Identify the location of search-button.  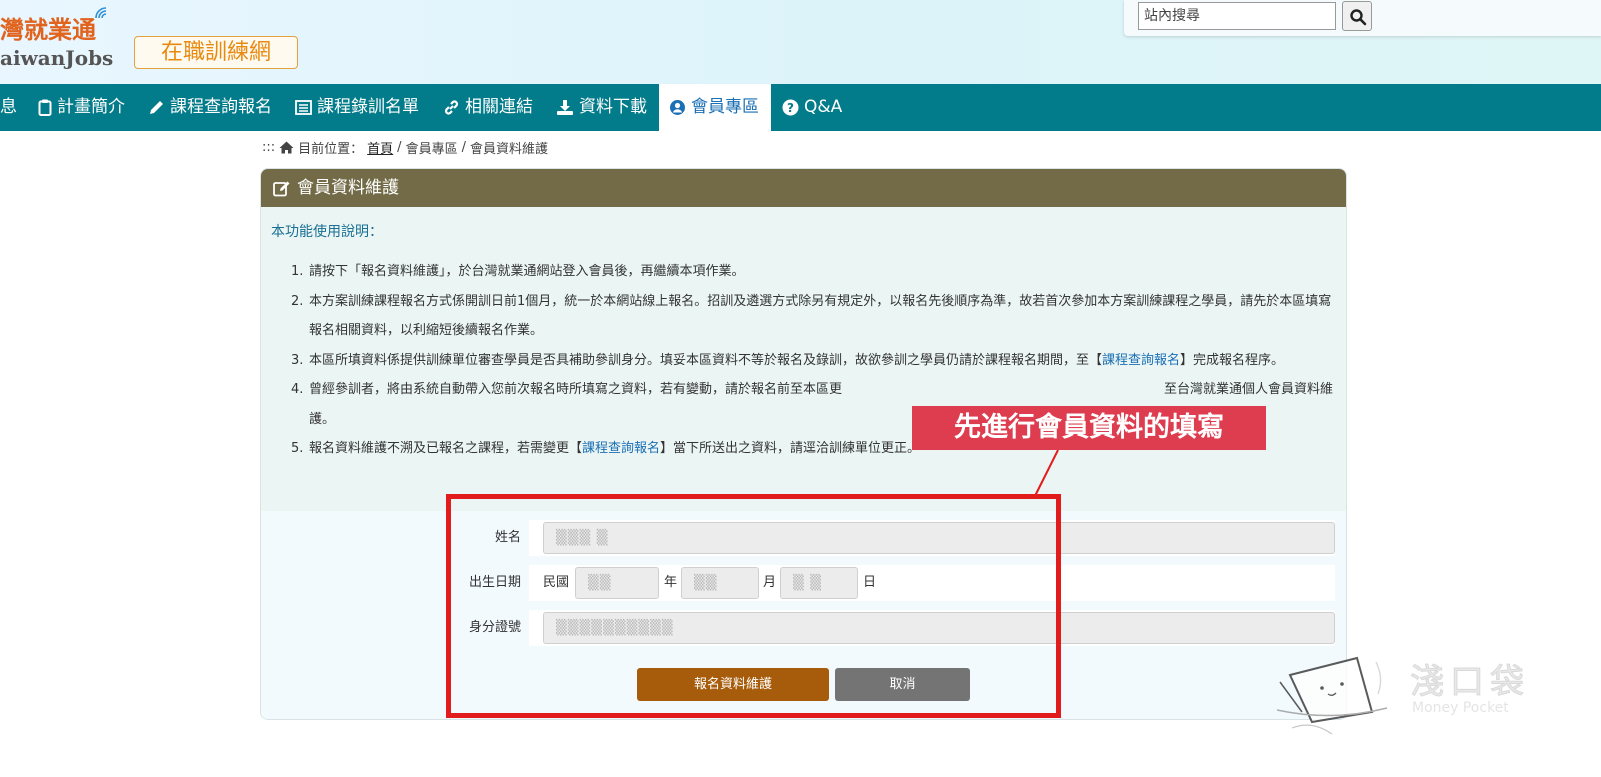
(1357, 16).